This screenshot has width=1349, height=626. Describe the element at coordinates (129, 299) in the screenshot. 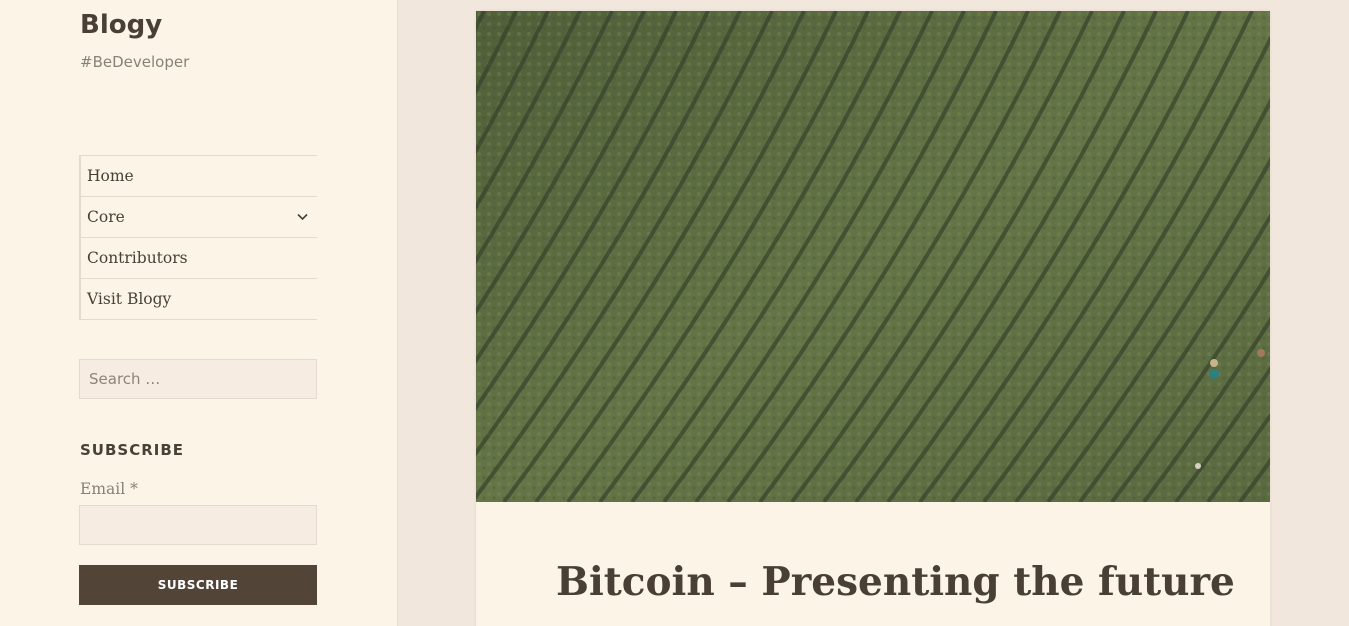

I see `nav-item-label: Visit Blogy` at that location.